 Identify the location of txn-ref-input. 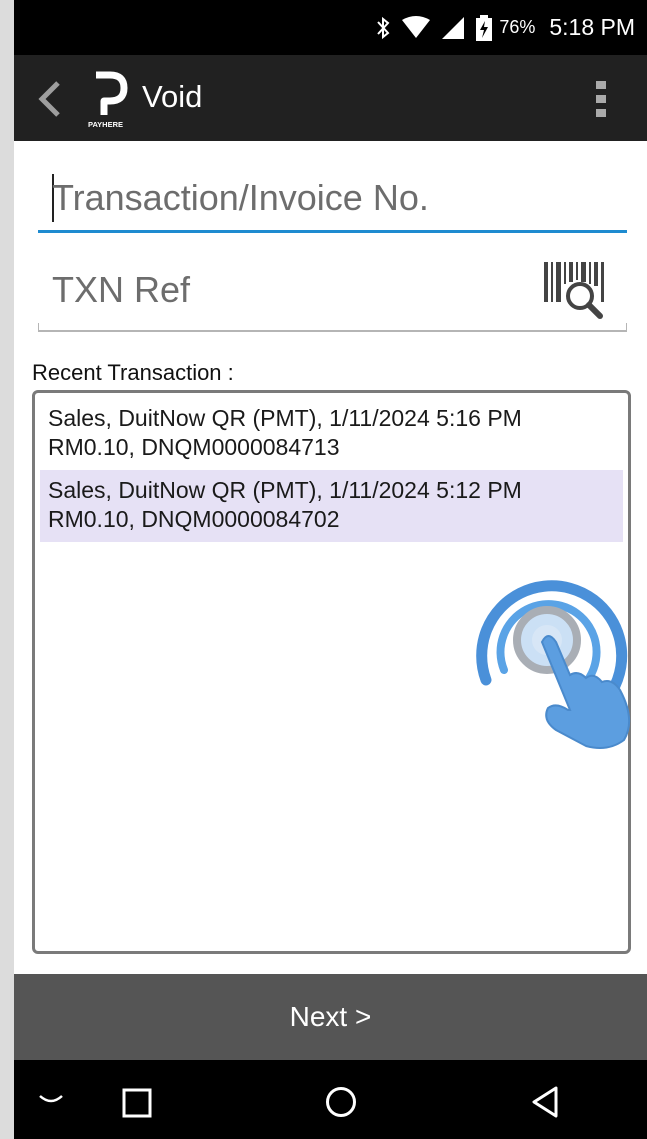
(285, 290).